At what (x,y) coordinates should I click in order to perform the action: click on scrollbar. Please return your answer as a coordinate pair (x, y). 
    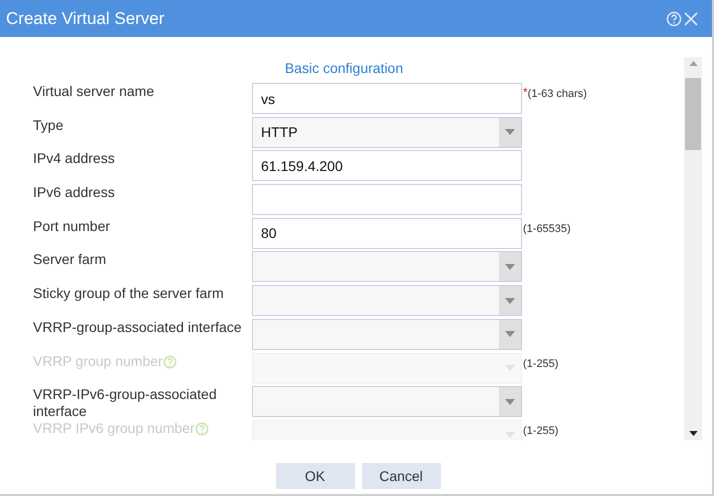
    Looking at the image, I should click on (693, 248).